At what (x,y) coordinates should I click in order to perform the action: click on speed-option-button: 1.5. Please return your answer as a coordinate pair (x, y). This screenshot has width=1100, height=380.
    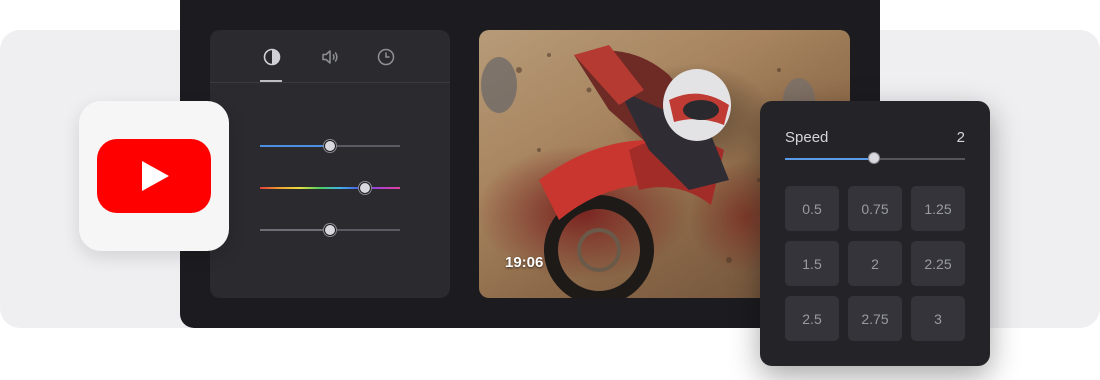
    Looking at the image, I should click on (812, 263).